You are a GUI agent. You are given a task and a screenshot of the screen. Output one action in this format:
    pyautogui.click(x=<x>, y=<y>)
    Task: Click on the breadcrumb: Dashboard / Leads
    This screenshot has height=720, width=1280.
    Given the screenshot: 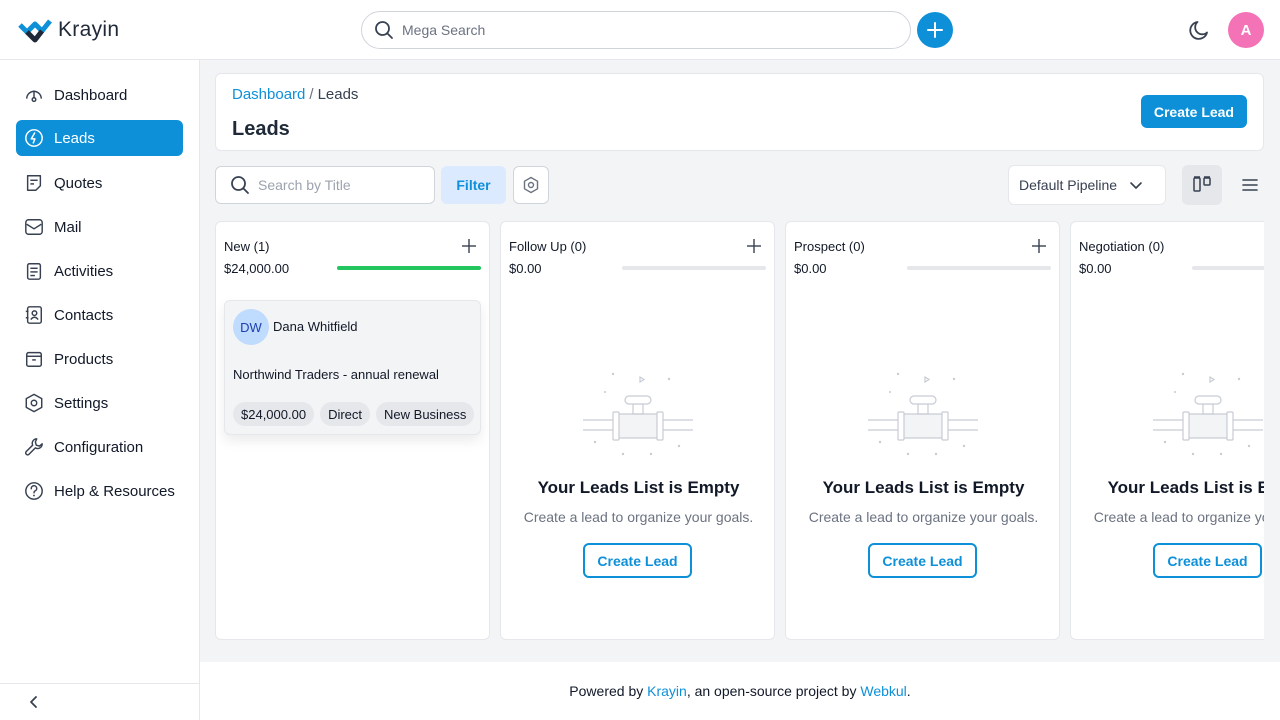 What is the action you would take?
    pyautogui.click(x=295, y=94)
    